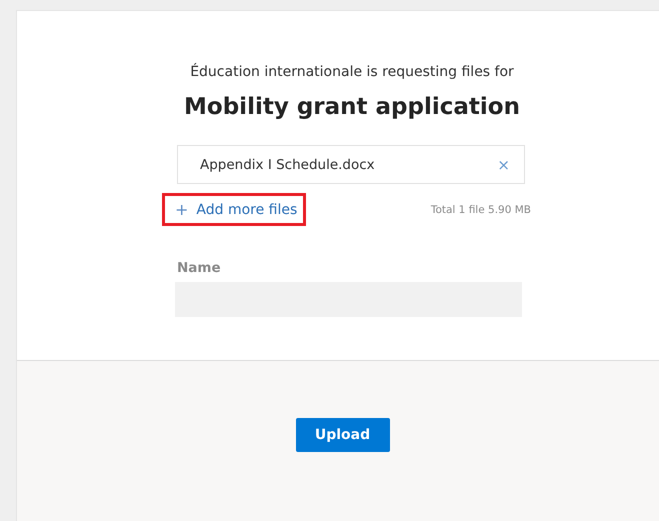 The width and height of the screenshot is (659, 521). I want to click on request-title: Mobility grant application, so click(352, 107).